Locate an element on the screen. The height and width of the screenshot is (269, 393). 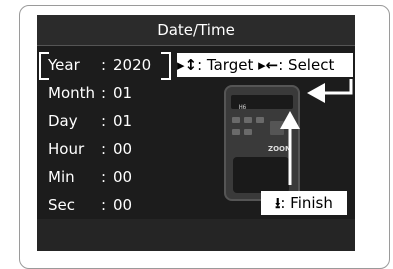
hint-target-select: ▸↕: Target ▸←: Select is located at coordinates (265, 65).